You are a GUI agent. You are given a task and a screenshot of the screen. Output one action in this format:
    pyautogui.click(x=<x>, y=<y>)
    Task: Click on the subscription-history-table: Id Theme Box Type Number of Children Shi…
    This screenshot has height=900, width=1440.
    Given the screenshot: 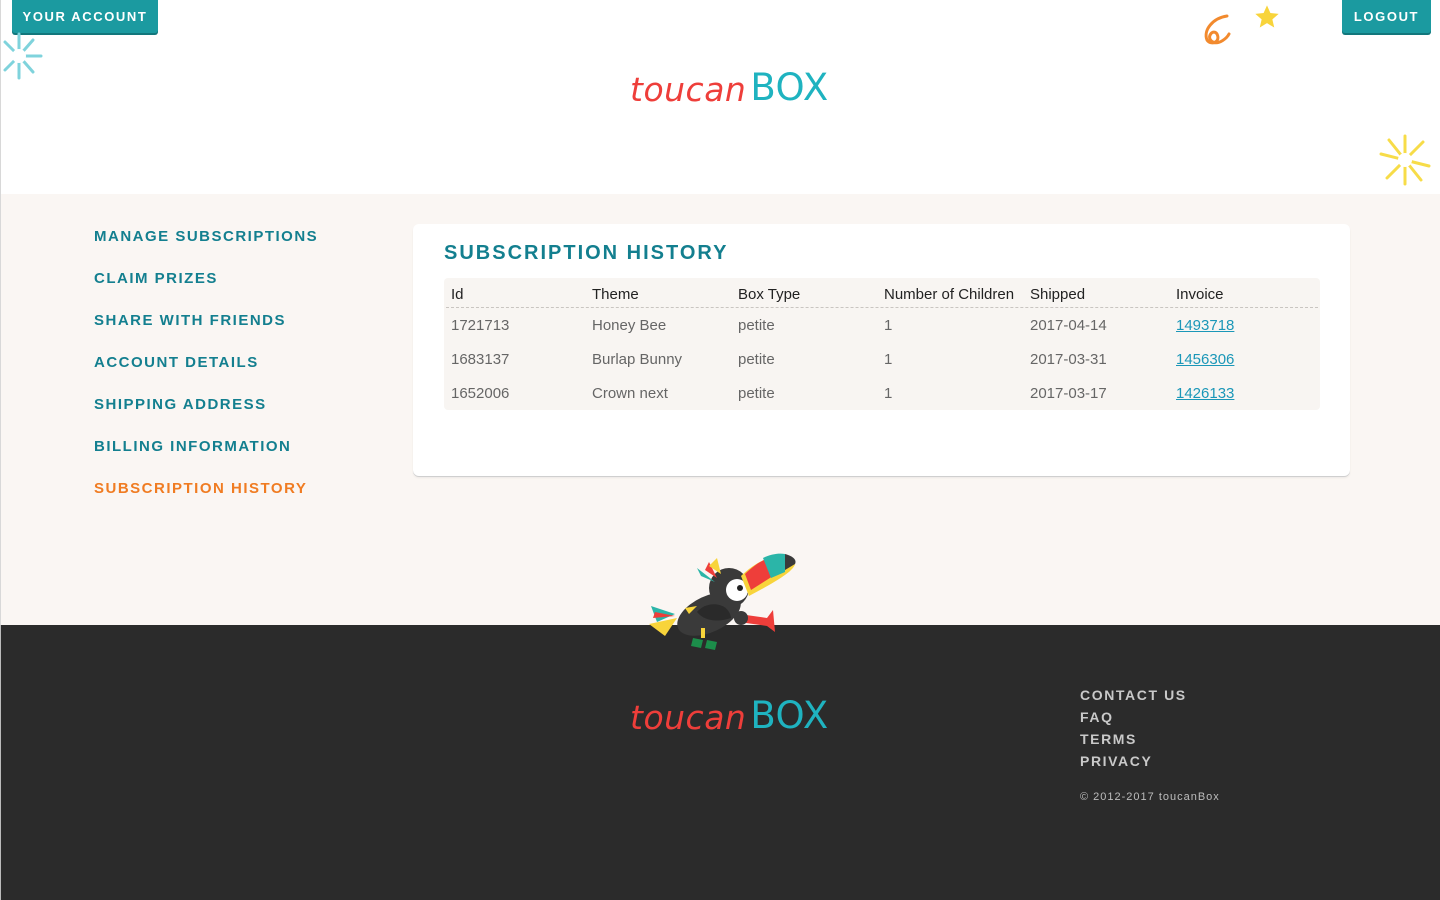 What is the action you would take?
    pyautogui.click(x=882, y=344)
    